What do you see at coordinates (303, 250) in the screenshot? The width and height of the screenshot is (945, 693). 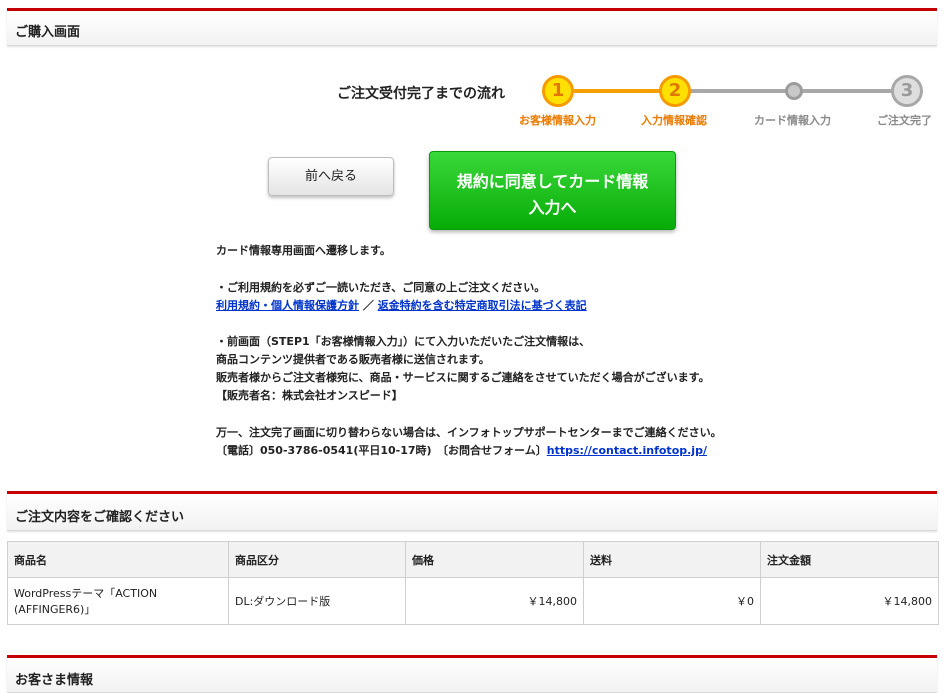 I see `redirect-note: カード情報専用画面へ遷移します。` at bounding box center [303, 250].